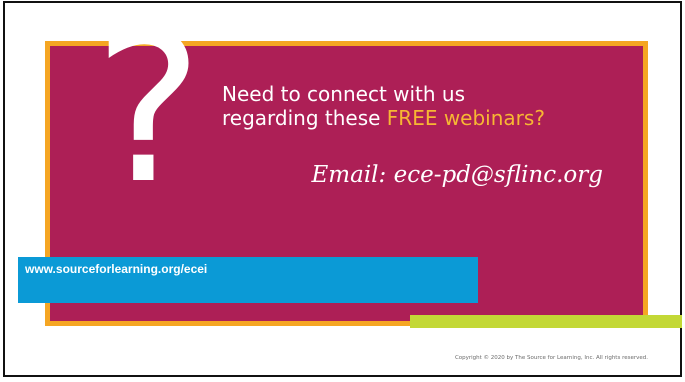 The width and height of the screenshot is (685, 382). Describe the element at coordinates (148, 114) in the screenshot. I see `question-mark-icon: ?` at that location.